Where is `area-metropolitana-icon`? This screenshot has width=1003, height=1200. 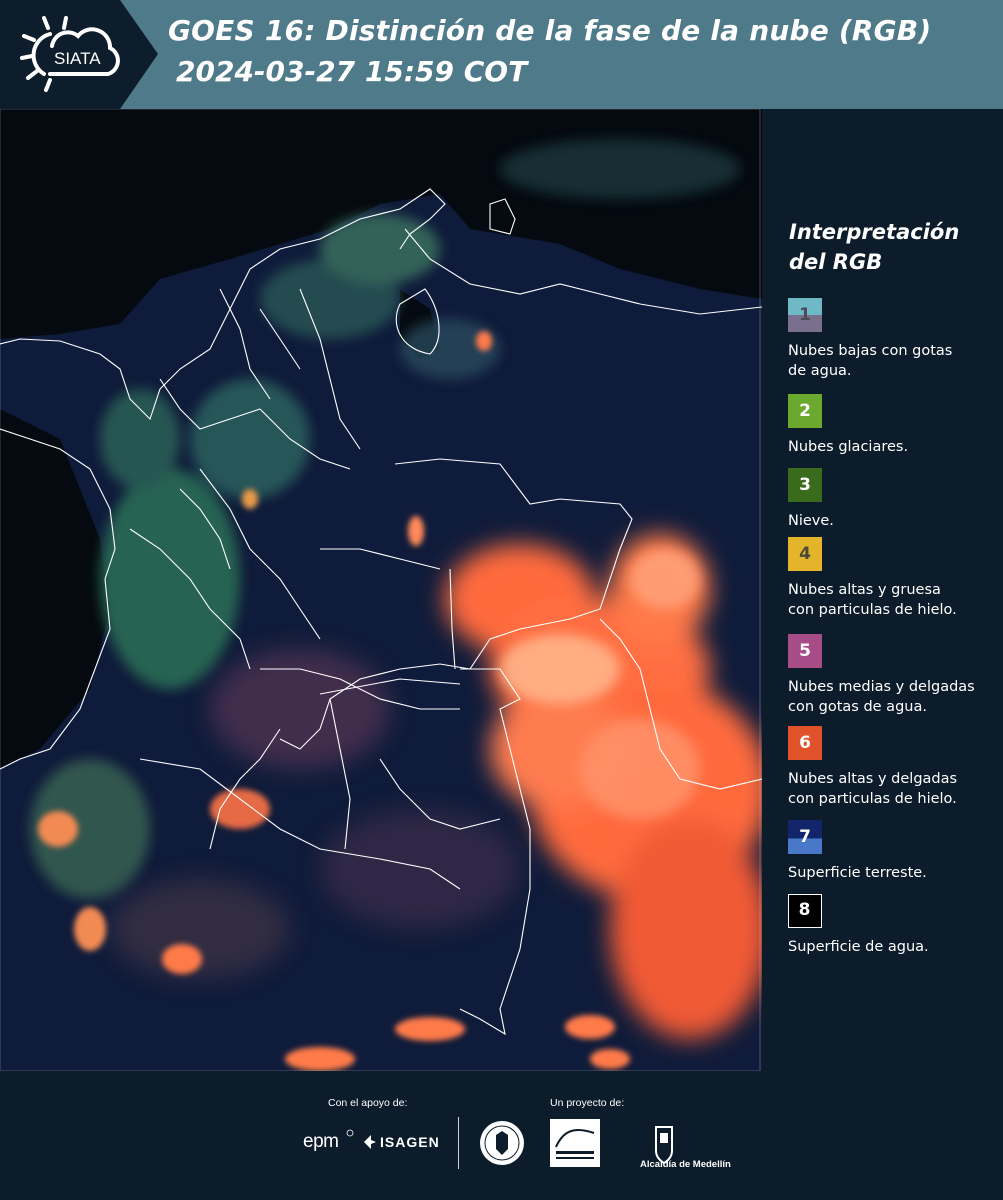
area-metropolitana-icon is located at coordinates (575, 1143).